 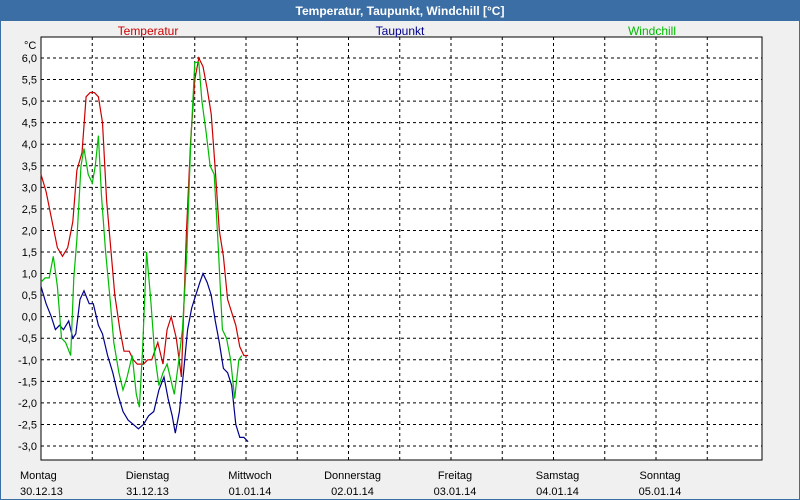 I want to click on y-tick-label: 2,5, so click(x=29, y=210).